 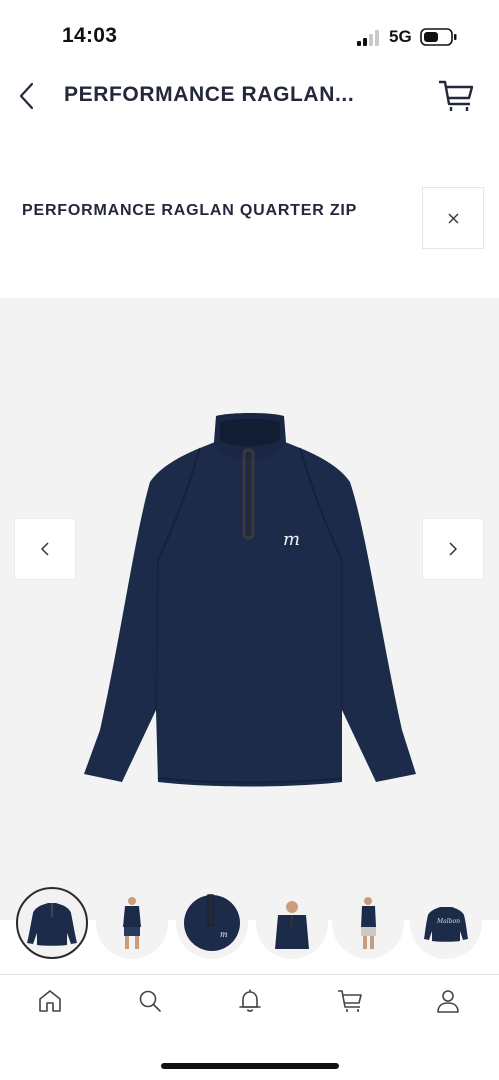 I want to click on svg-text: m, so click(x=224, y=934).